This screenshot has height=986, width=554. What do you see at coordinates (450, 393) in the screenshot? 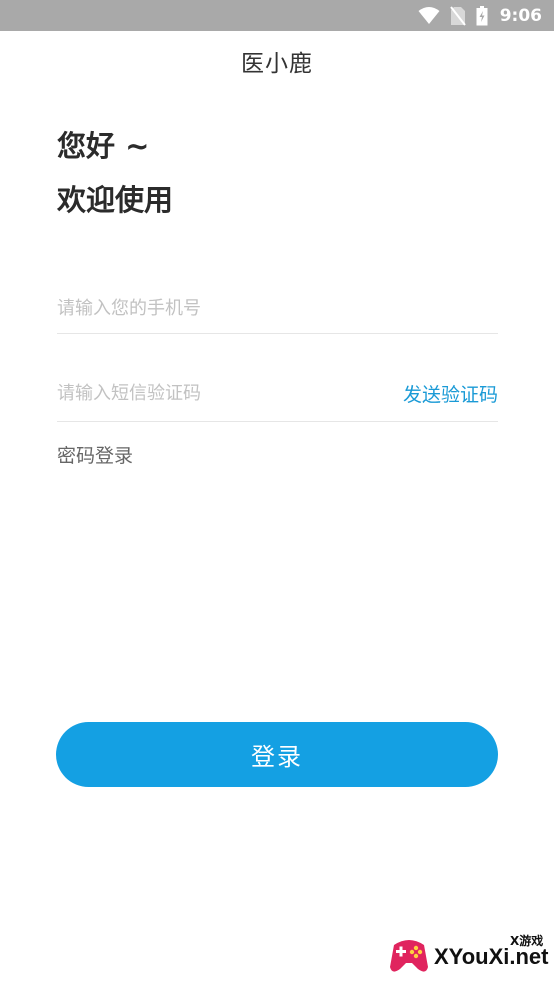
I see `send-code-button: 发送验证码` at bounding box center [450, 393].